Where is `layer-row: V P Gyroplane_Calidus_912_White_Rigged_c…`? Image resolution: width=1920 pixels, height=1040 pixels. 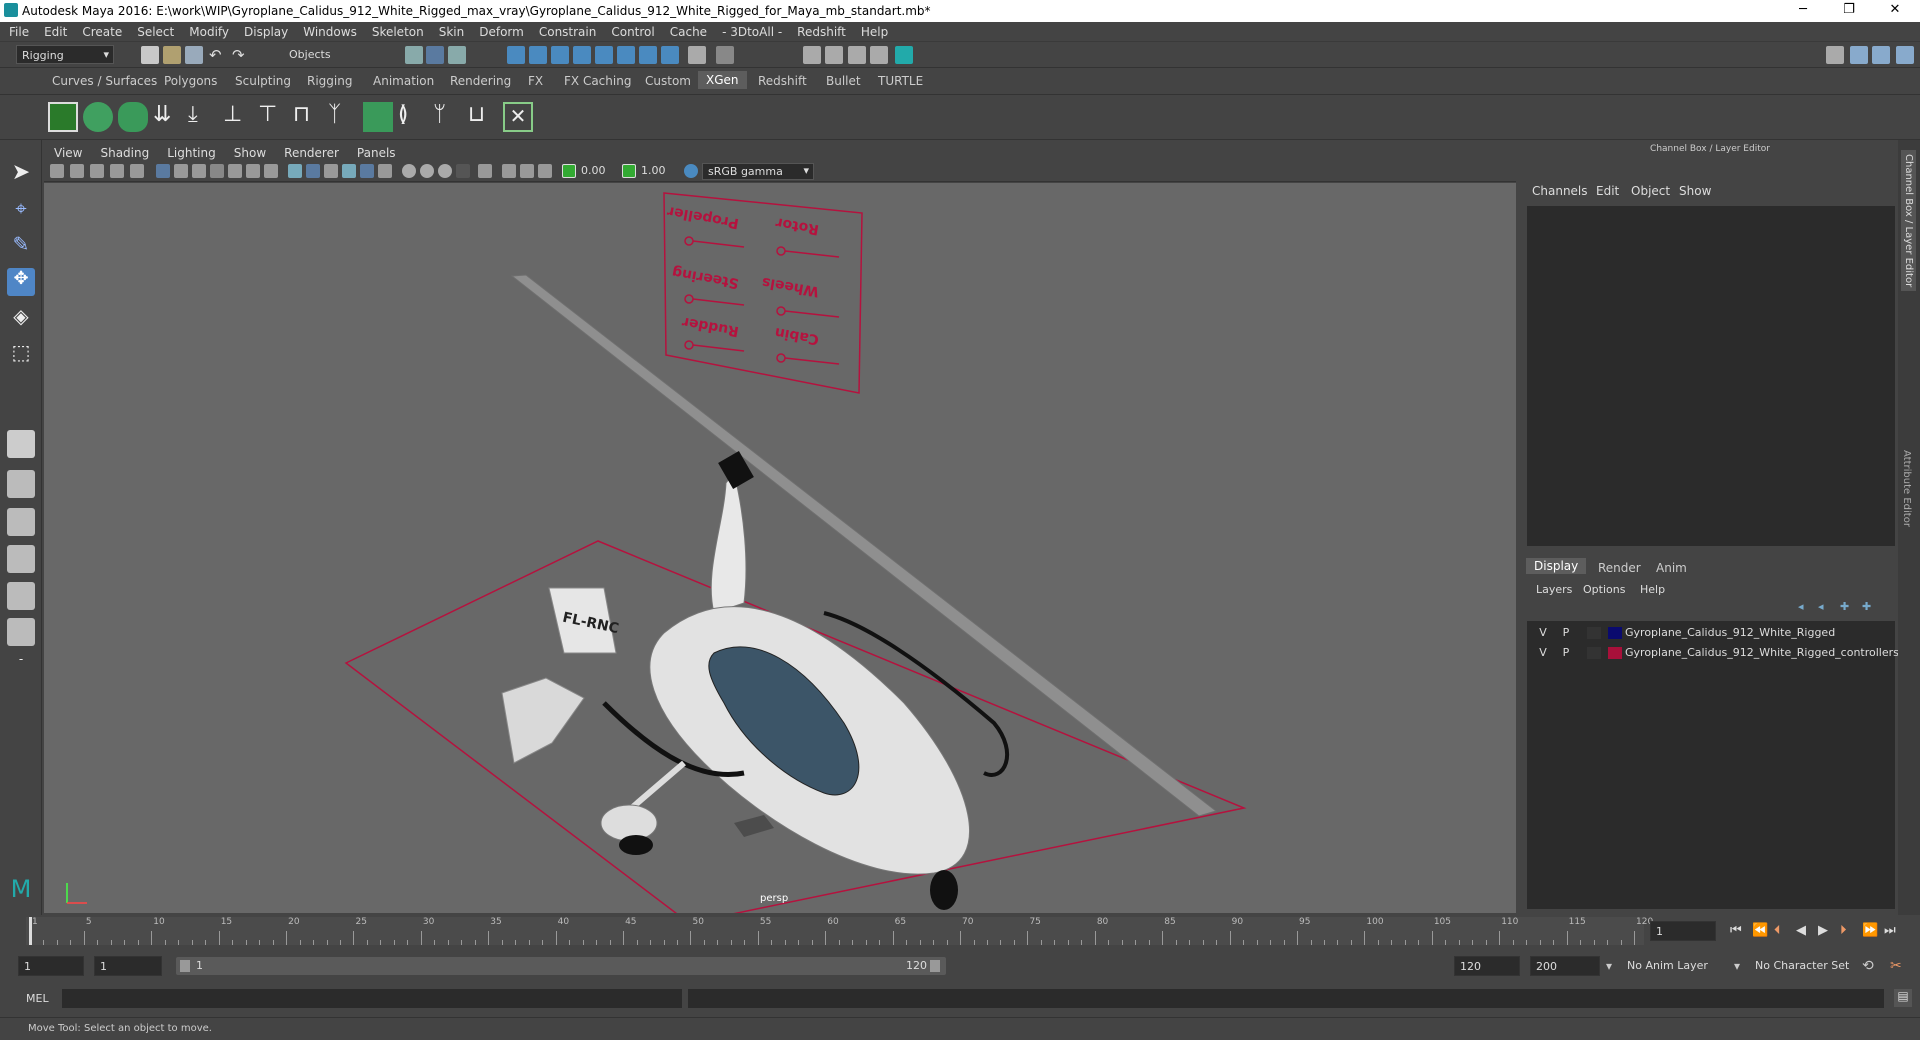 layer-row: V P Gyroplane_Calidus_912_White_Rigged_c… is located at coordinates (1713, 653).